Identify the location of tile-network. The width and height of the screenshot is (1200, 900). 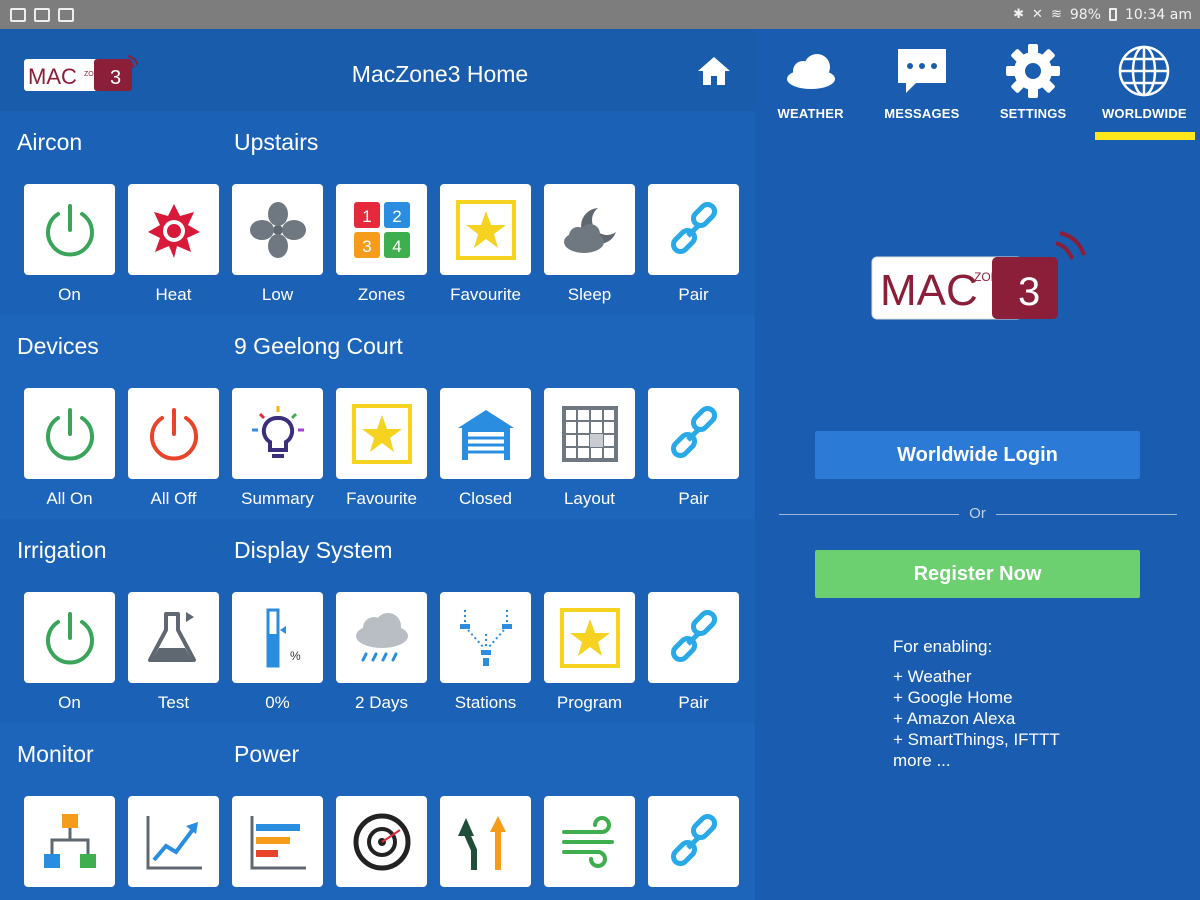
(69, 846).